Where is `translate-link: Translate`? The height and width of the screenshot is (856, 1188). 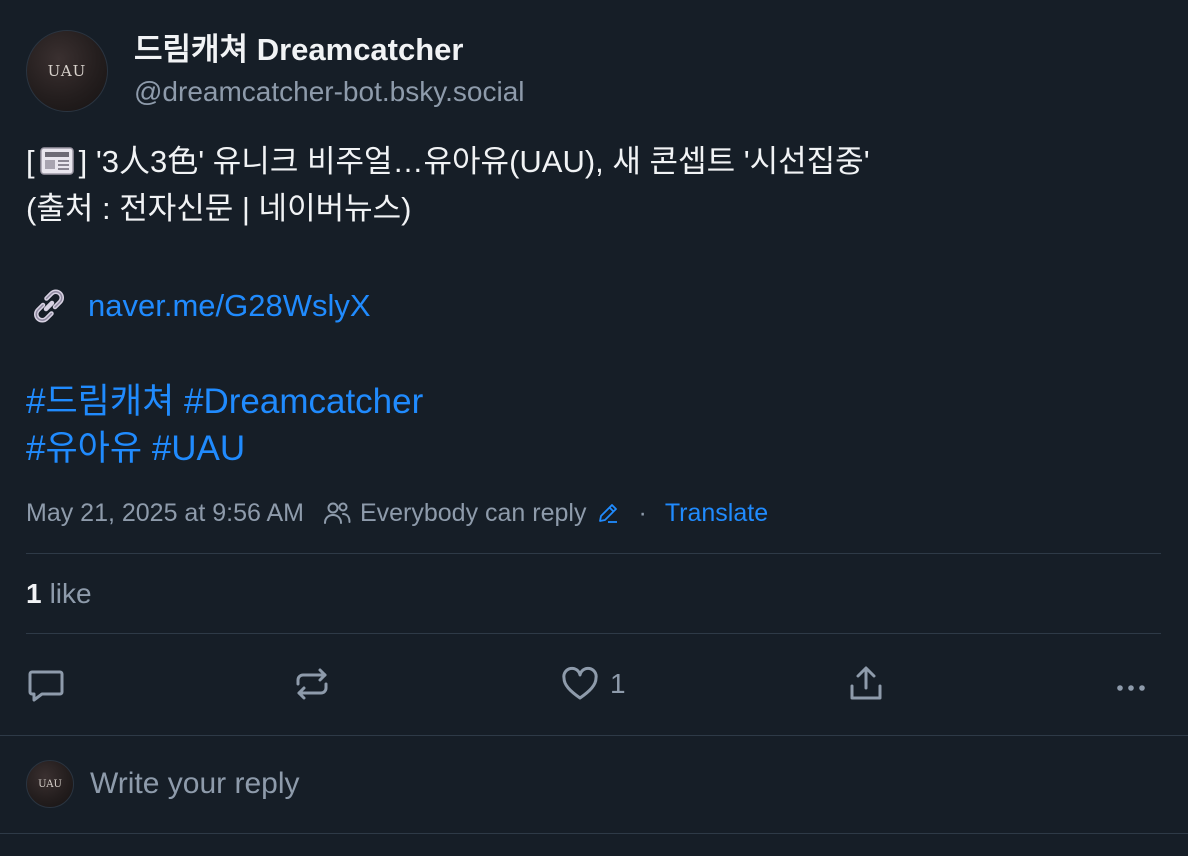
translate-link: Translate is located at coordinates (716, 513).